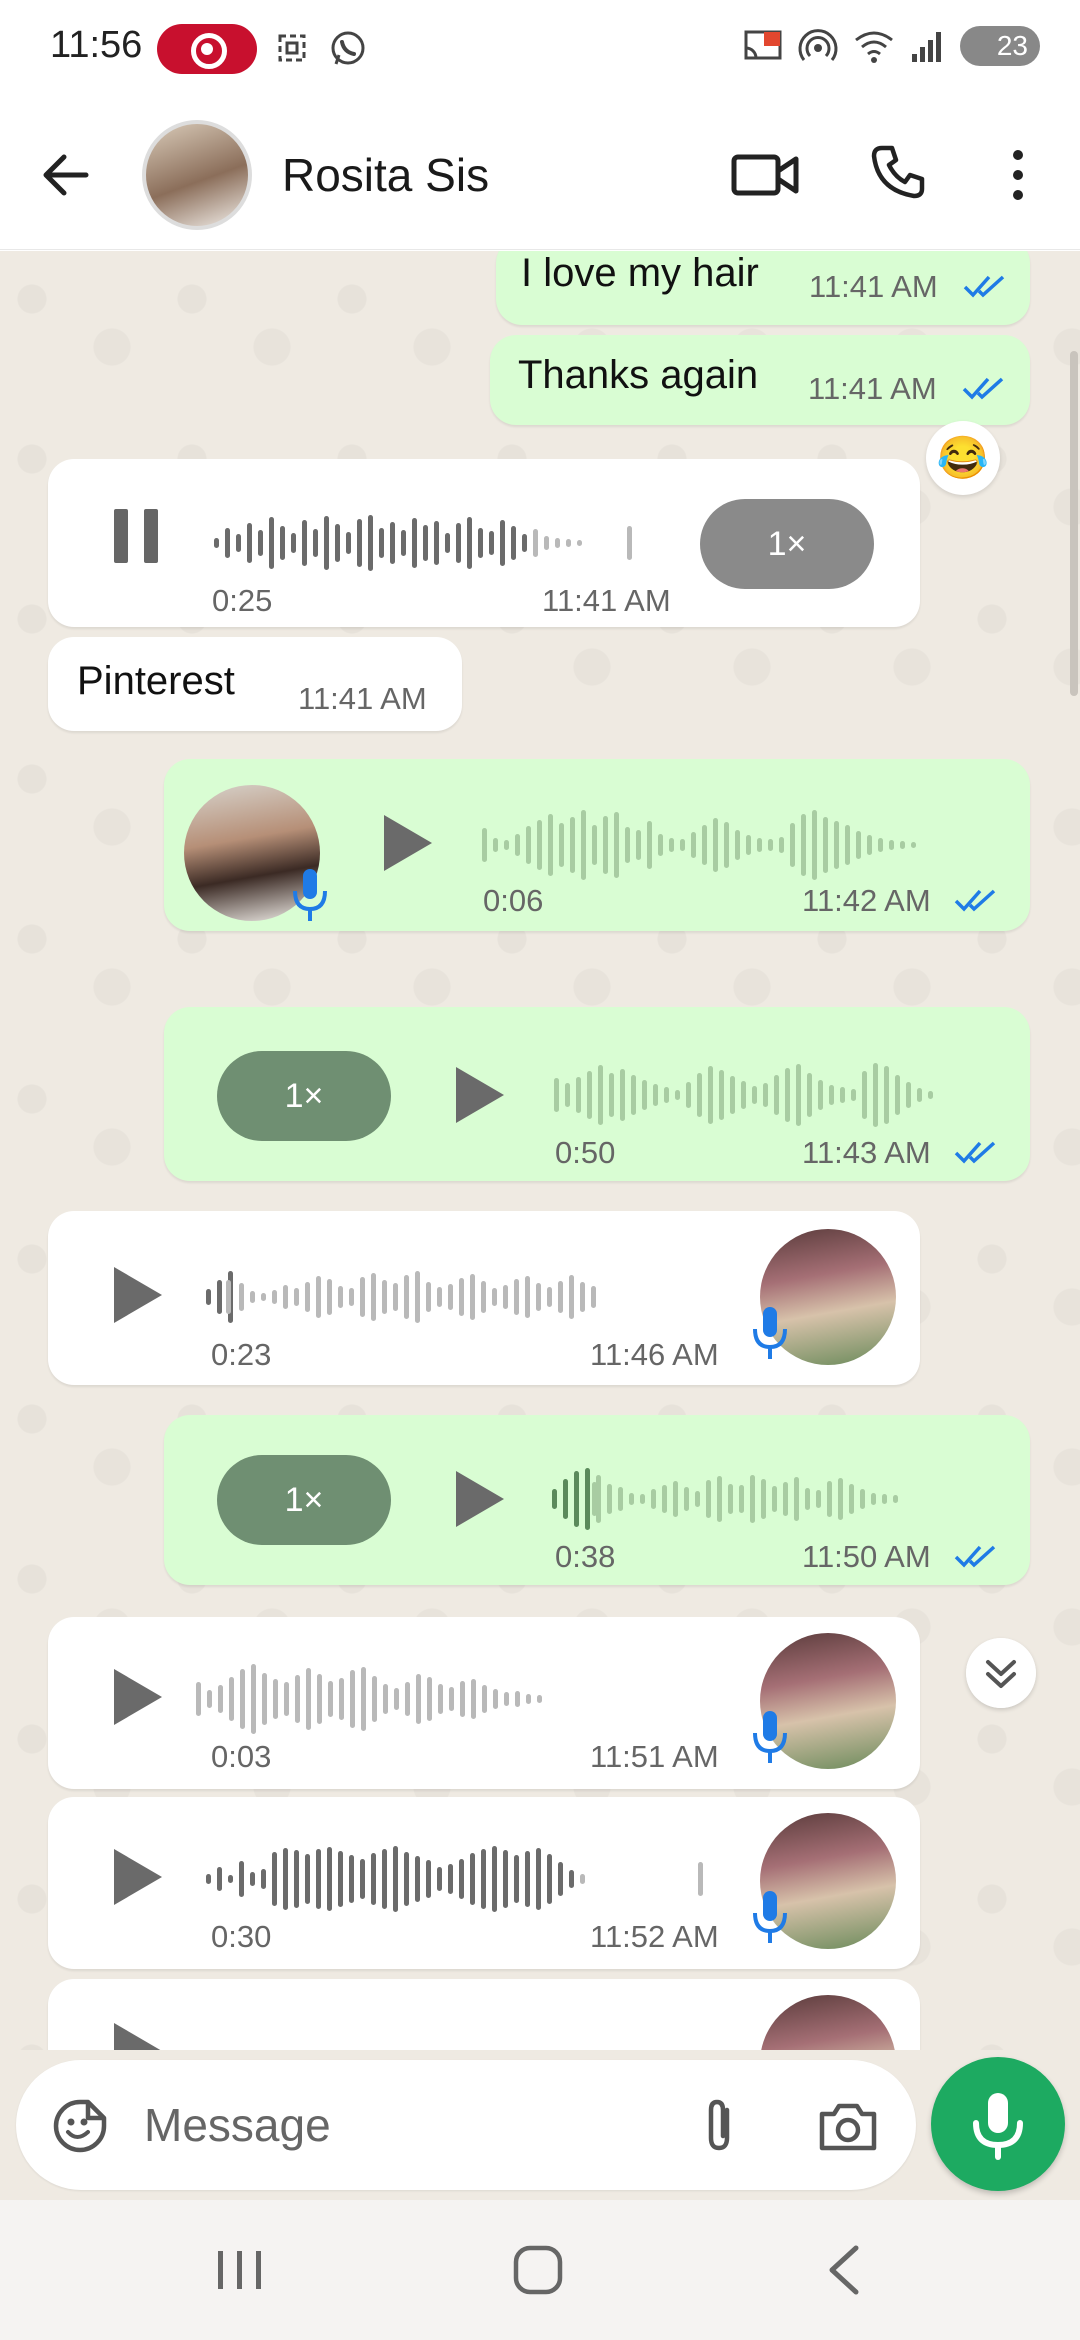 This screenshot has width=1080, height=2340. What do you see at coordinates (721, 2126) in the screenshot?
I see `attach-icon` at bounding box center [721, 2126].